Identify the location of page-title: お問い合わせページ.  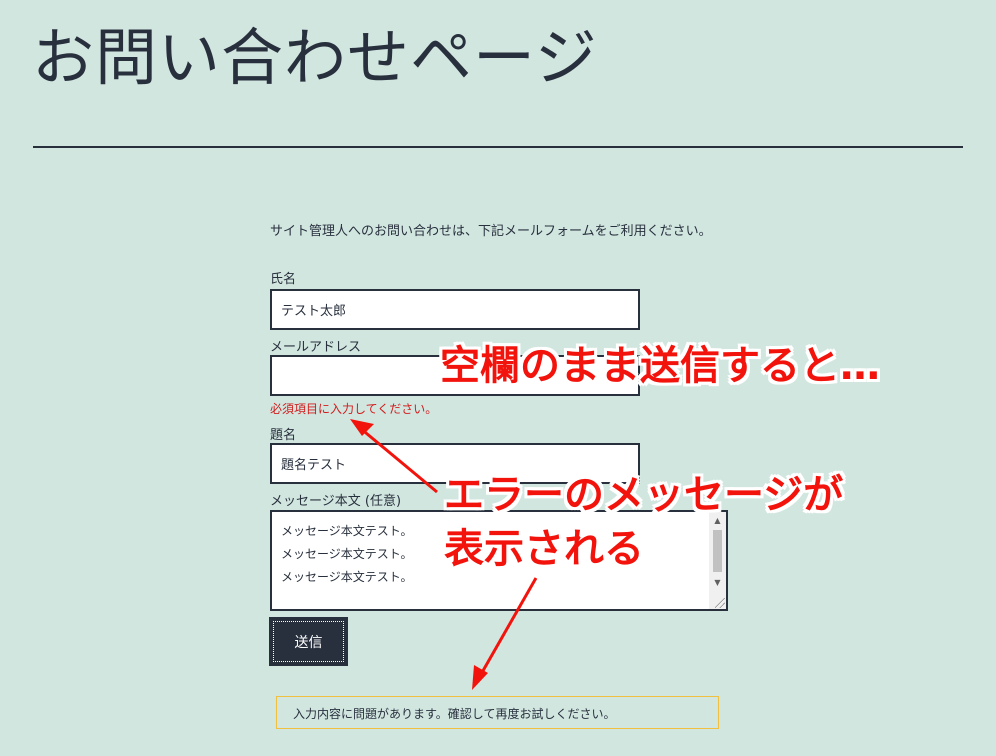
(315, 57).